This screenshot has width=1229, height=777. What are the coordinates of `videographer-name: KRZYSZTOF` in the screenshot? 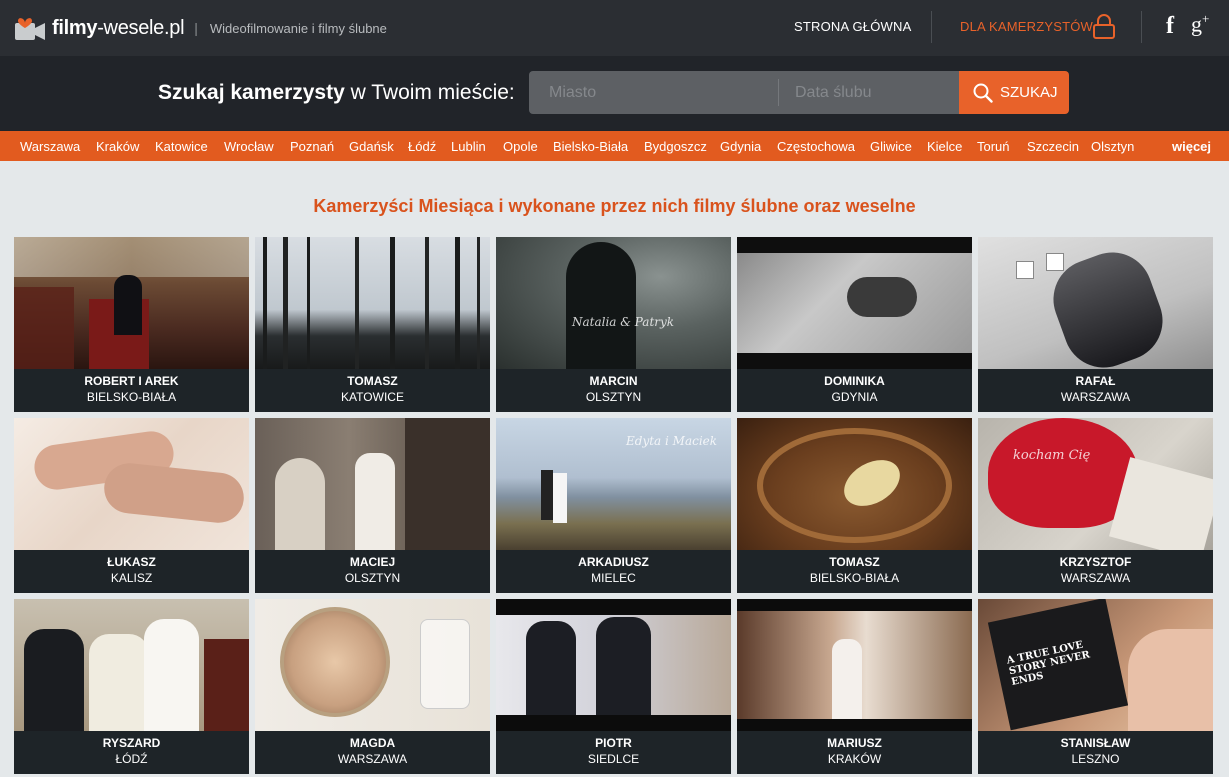 It's located at (1095, 562).